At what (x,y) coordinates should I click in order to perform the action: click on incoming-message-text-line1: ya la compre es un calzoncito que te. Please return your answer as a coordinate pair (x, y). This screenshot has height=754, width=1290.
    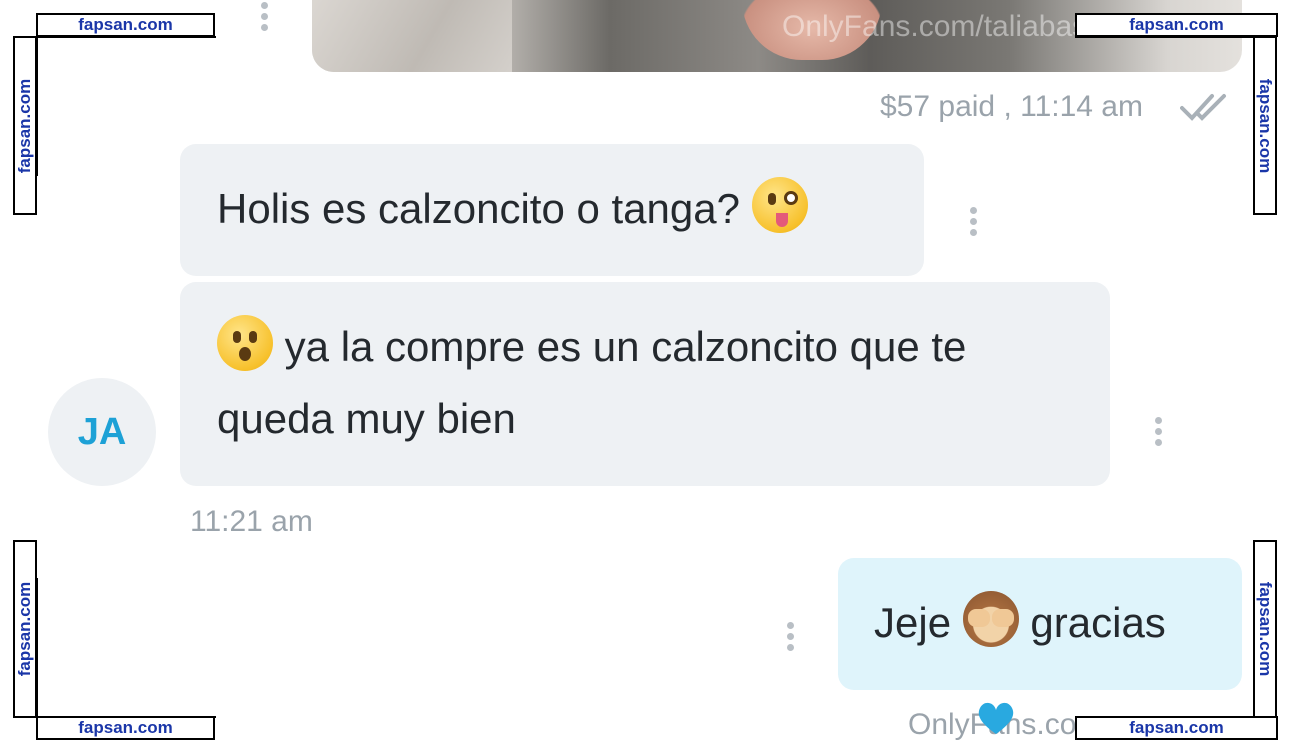
    Looking at the image, I should click on (625, 346).